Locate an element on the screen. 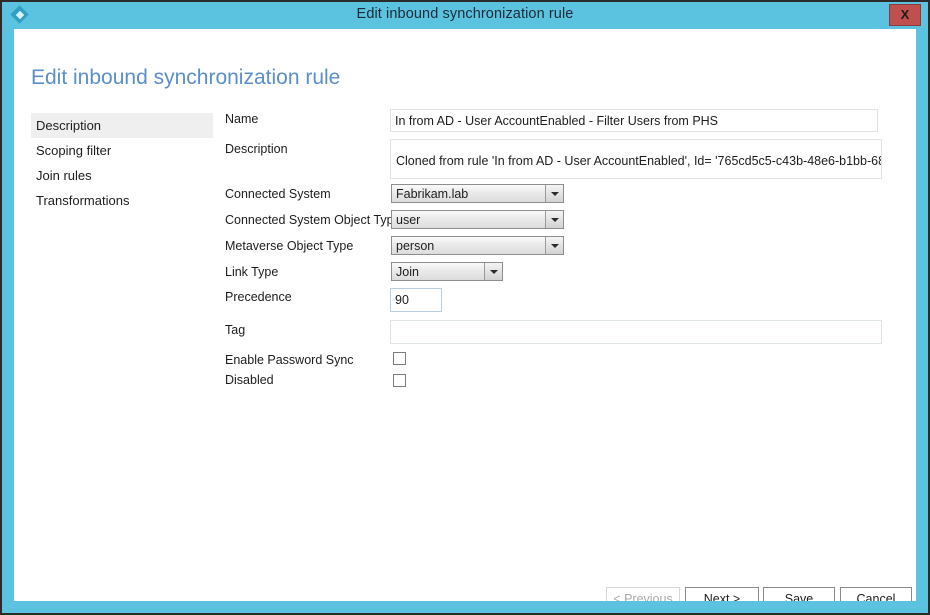 This screenshot has width=930, height=615. connected-system-object-type-value: user is located at coordinates (408, 220).